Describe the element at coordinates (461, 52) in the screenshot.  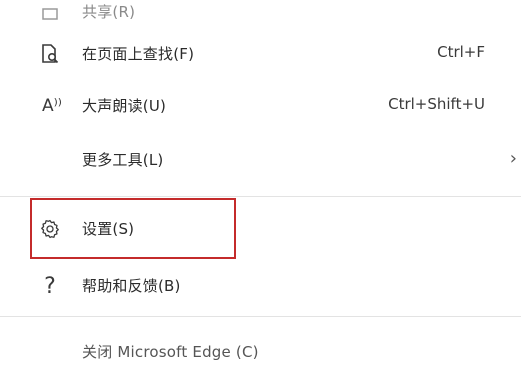
I see `shortcut-text: Ctrl+F` at that location.